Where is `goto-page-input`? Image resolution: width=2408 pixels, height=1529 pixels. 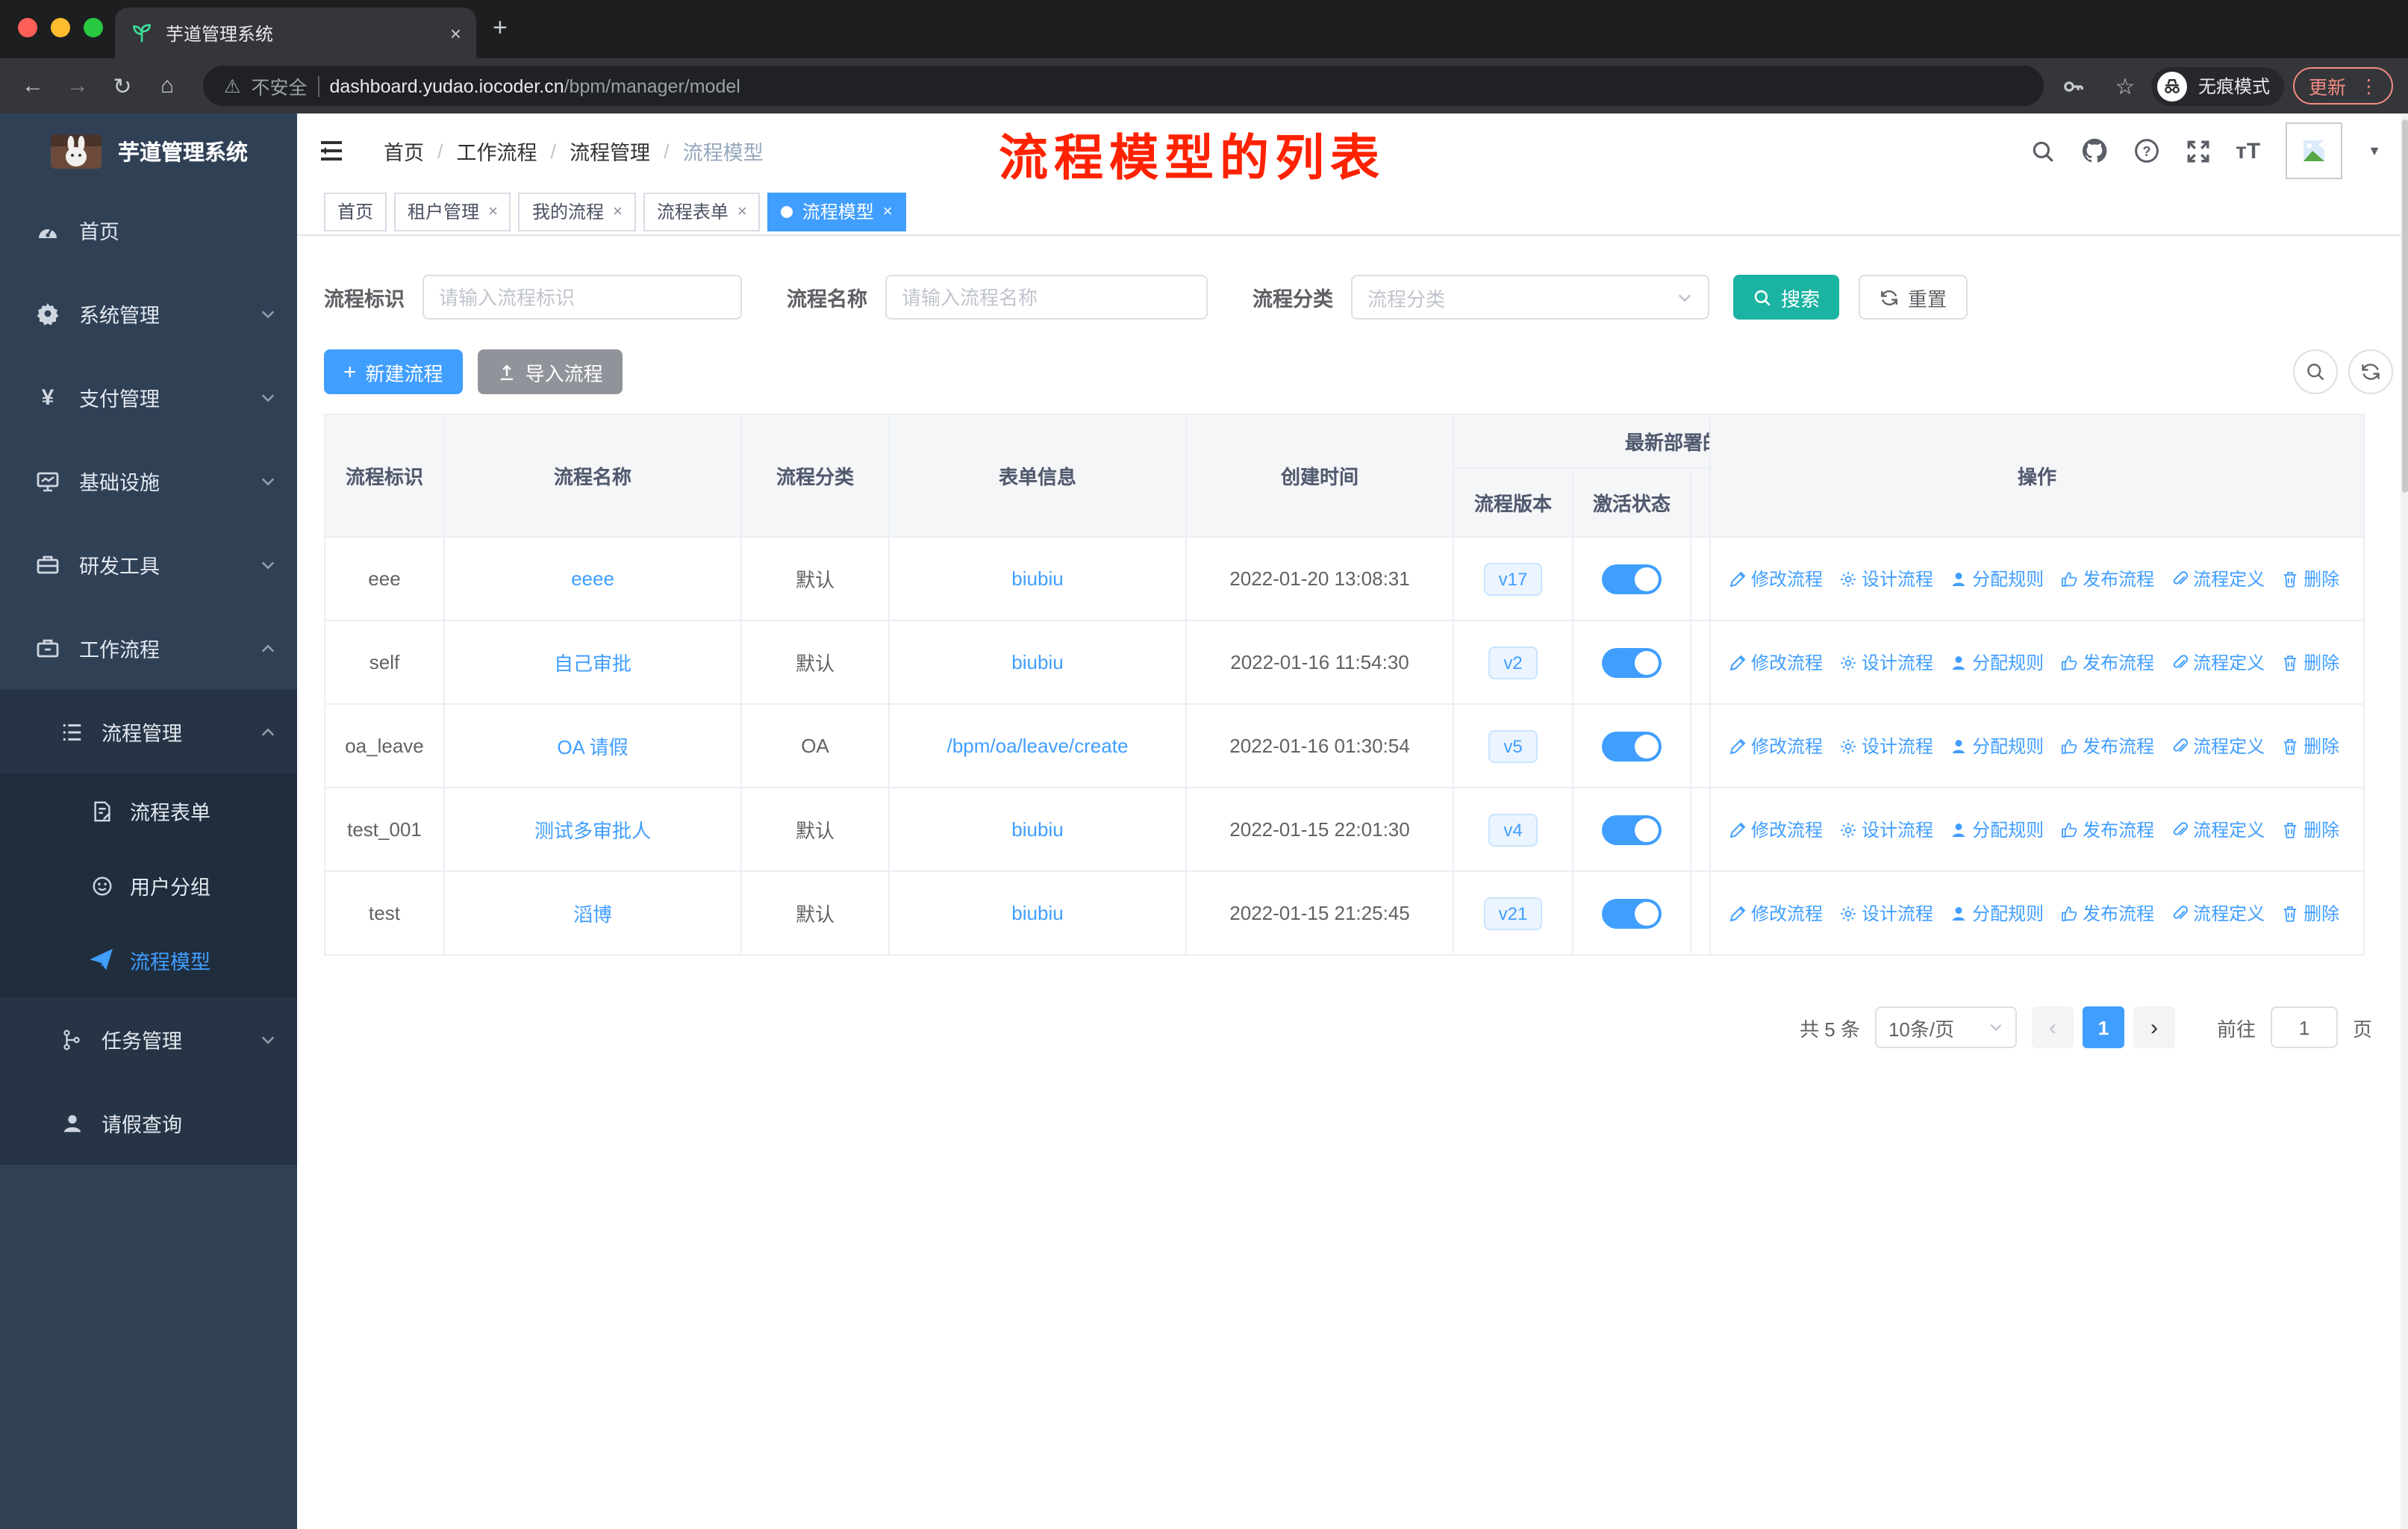
goto-page-input is located at coordinates (2304, 1027).